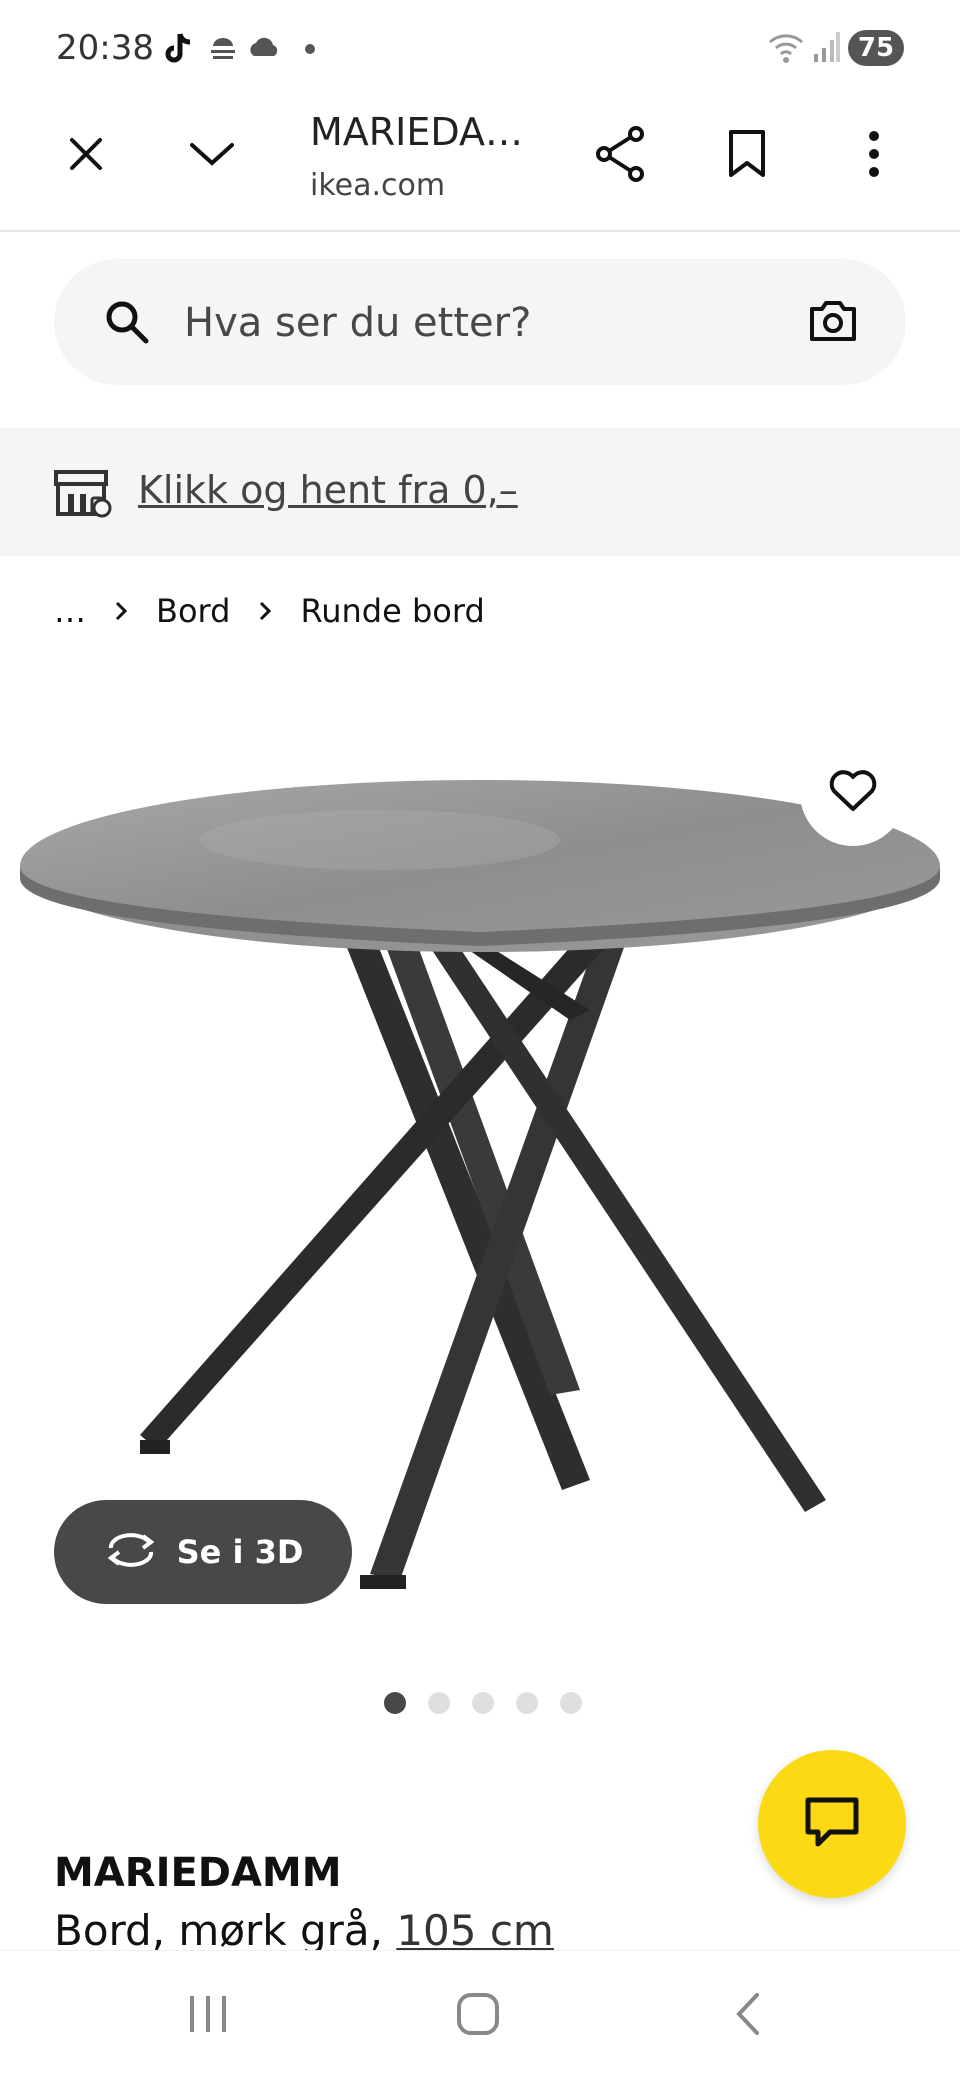 The image size is (960, 2081). I want to click on recent-apps-icon, so click(208, 2016).